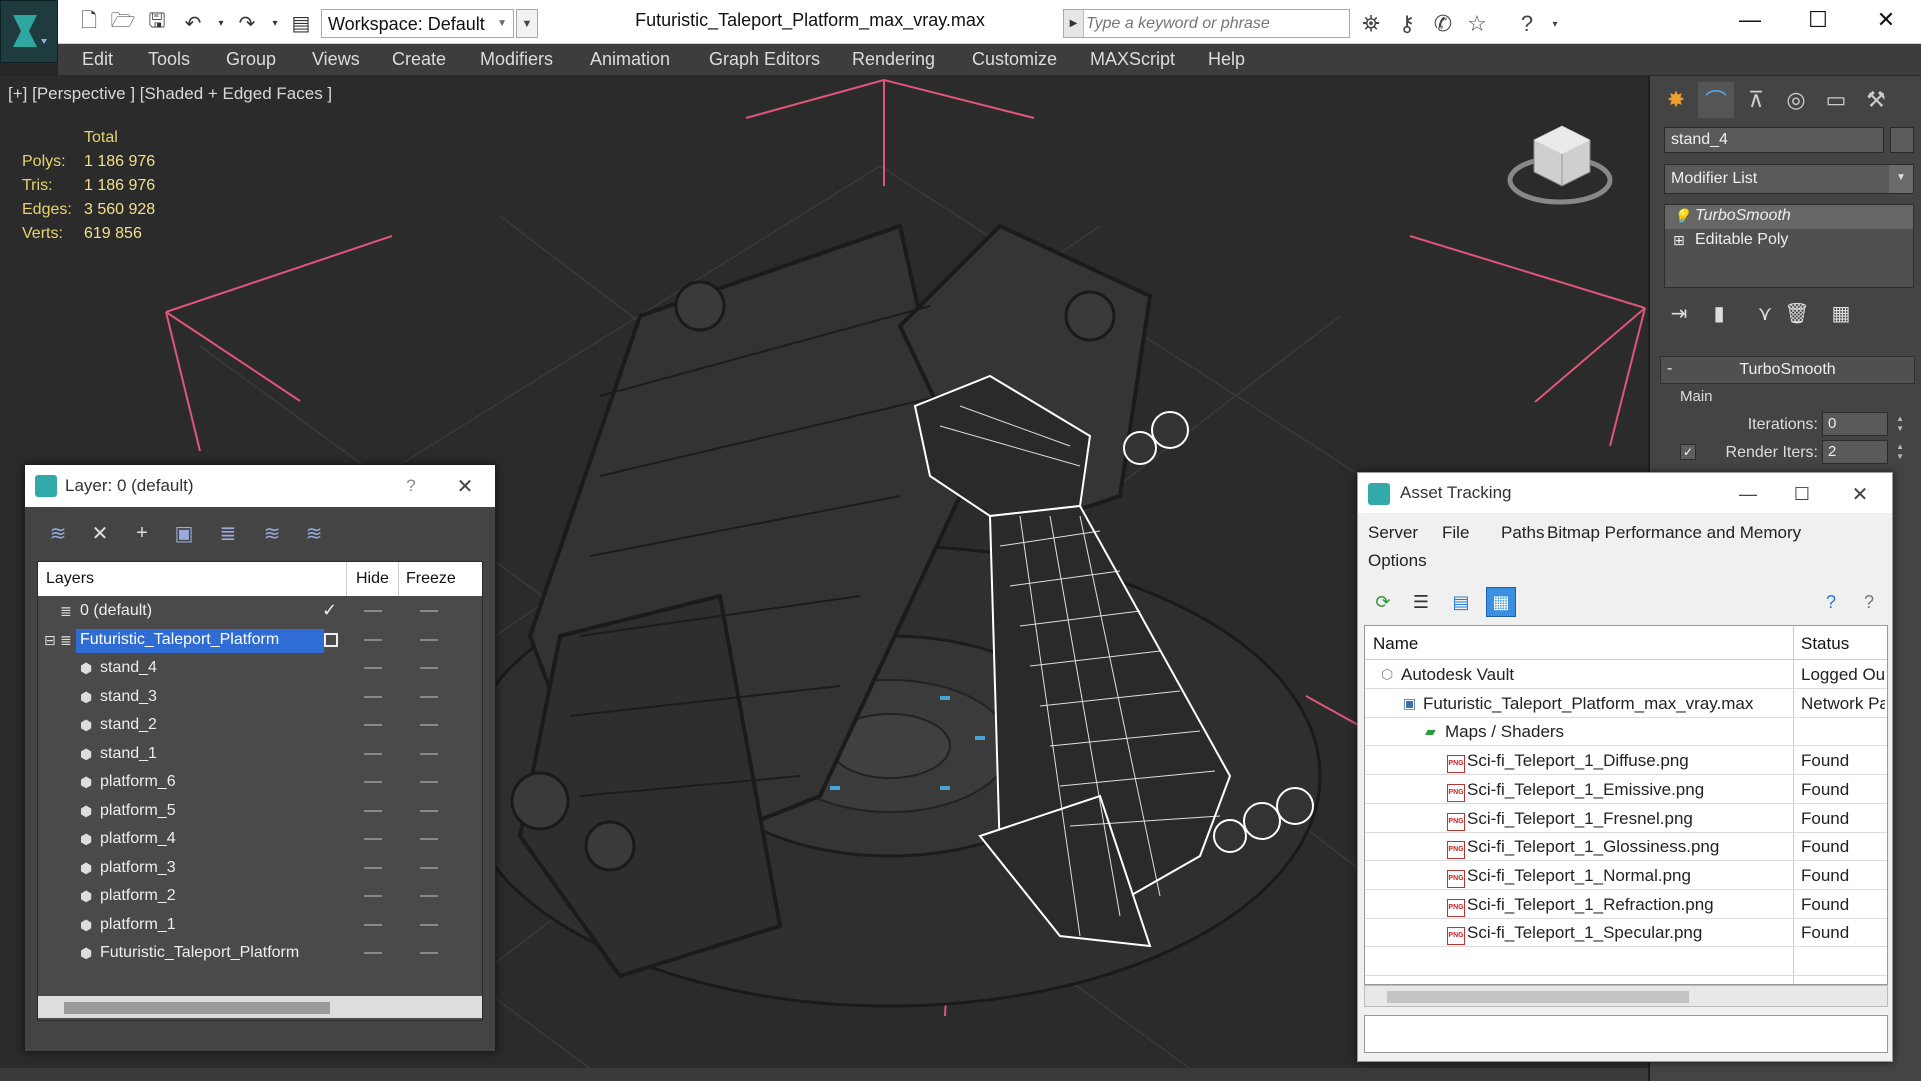 Image resolution: width=1921 pixels, height=1081 pixels. What do you see at coordinates (1789, 179) in the screenshot?
I see `modifier-list-dropdown: Modifier List ▼` at bounding box center [1789, 179].